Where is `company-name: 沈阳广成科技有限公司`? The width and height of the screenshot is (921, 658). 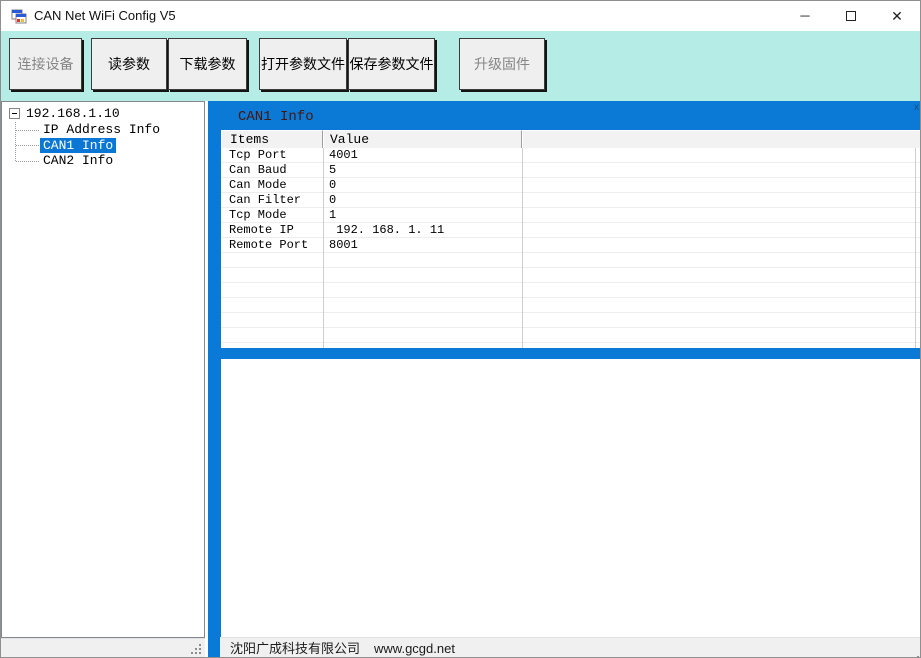 company-name: 沈阳广成科技有限公司 is located at coordinates (295, 648).